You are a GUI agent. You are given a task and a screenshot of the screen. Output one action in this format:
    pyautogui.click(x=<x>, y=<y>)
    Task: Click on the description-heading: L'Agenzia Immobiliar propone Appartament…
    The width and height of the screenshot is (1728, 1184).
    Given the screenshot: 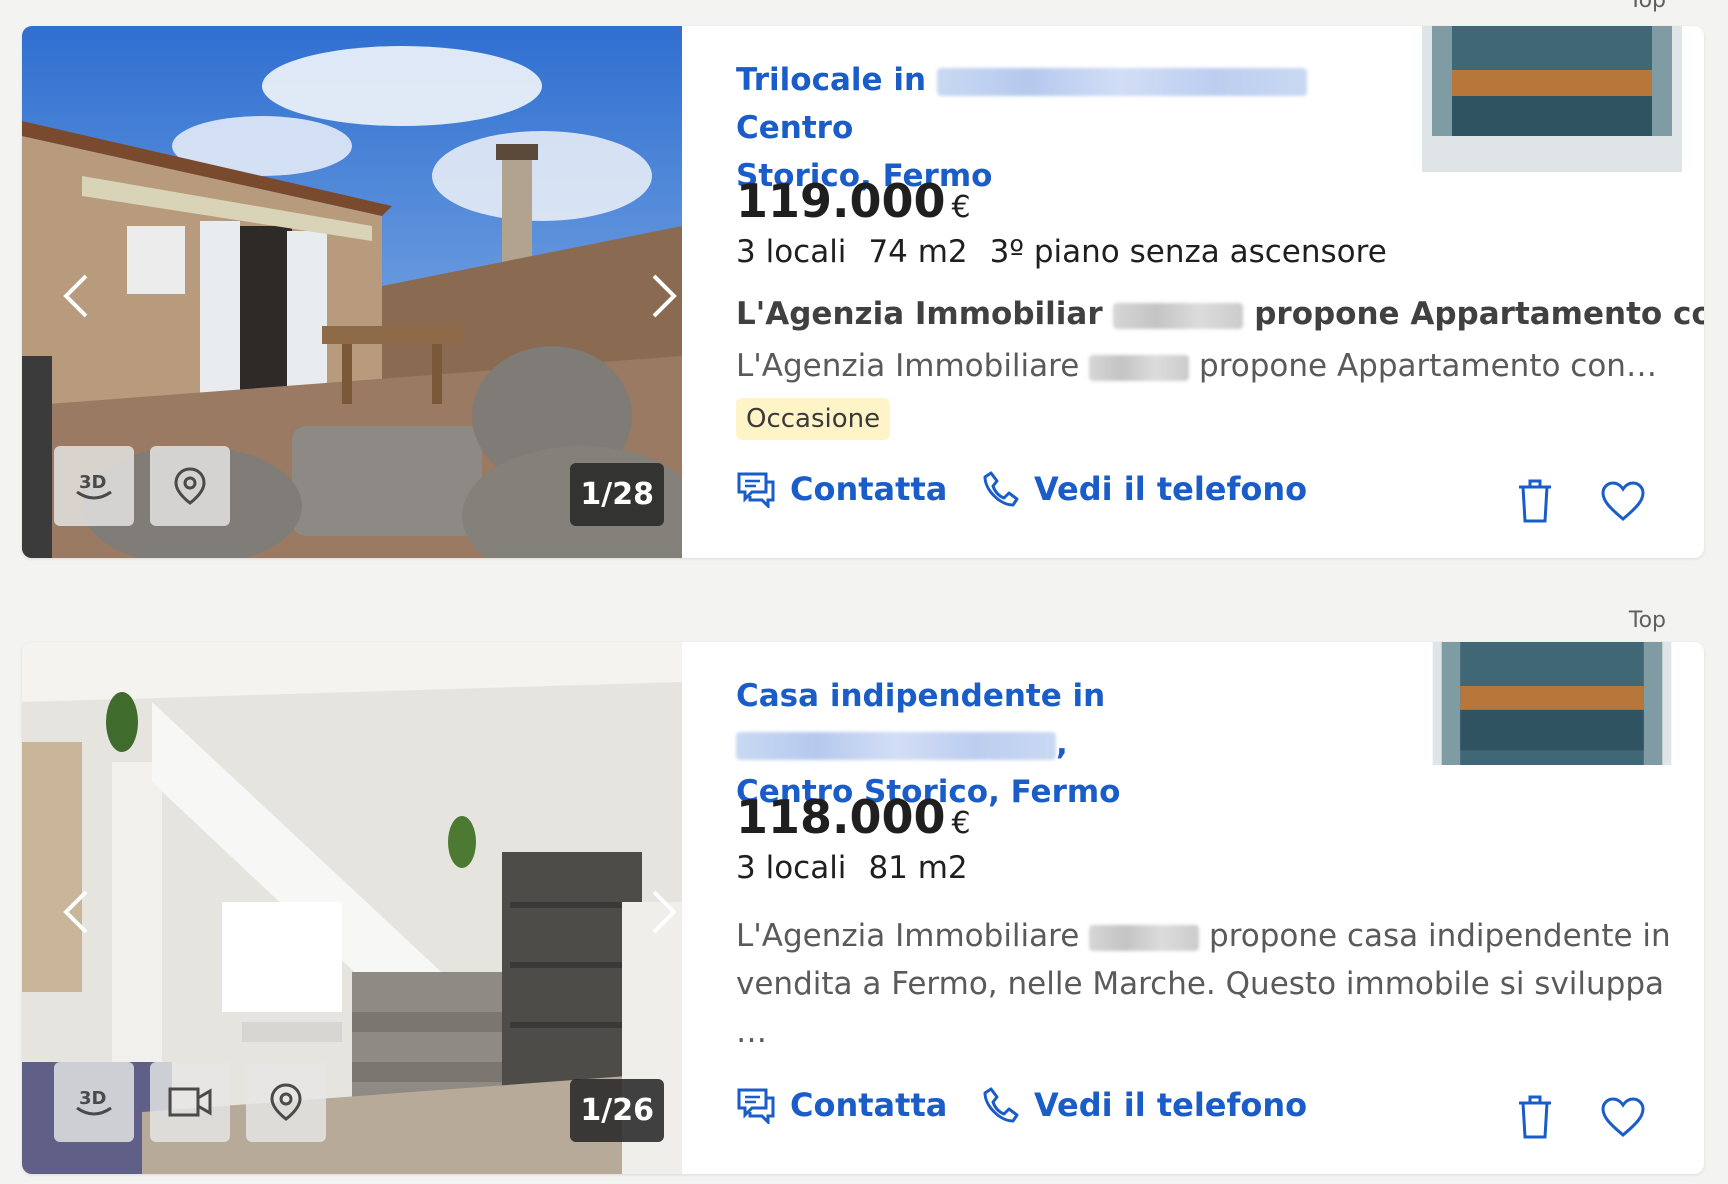 What is the action you would take?
    pyautogui.click(x=1220, y=314)
    